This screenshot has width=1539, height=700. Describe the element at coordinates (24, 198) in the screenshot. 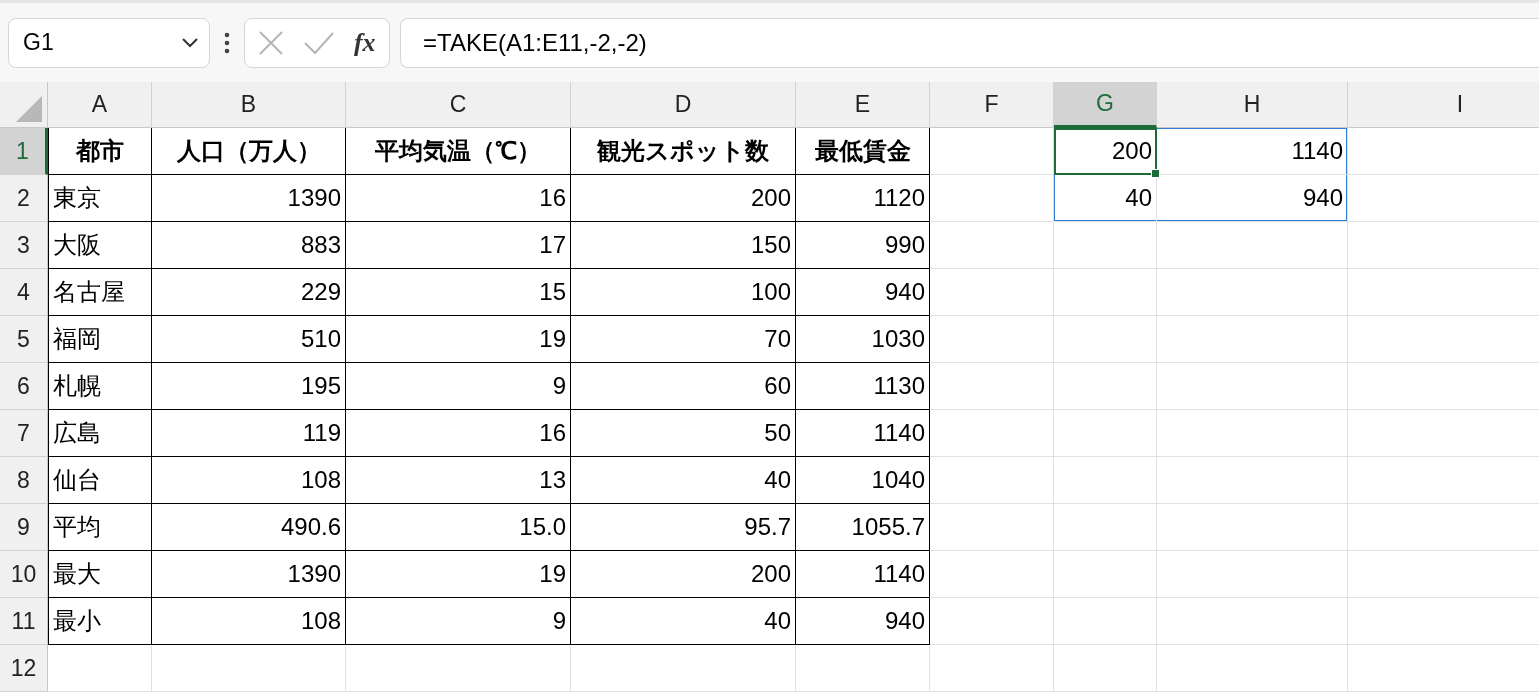

I see `row-header: 2` at that location.